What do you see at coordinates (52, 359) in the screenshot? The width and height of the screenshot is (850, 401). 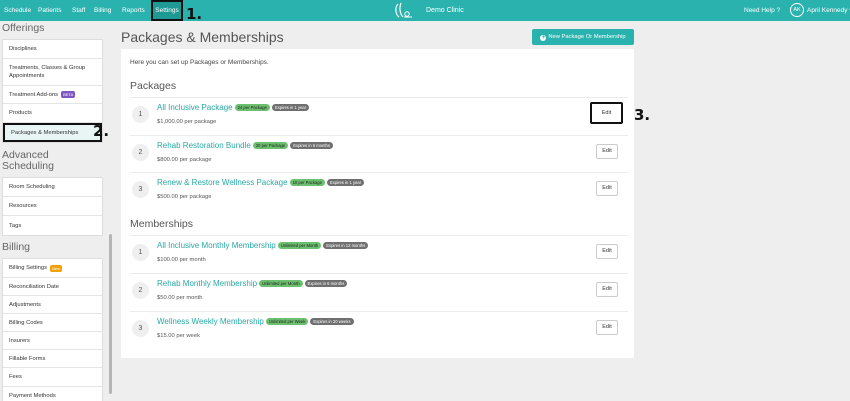 I see `sidebar-item-fillable-forms: Fillable Forms` at bounding box center [52, 359].